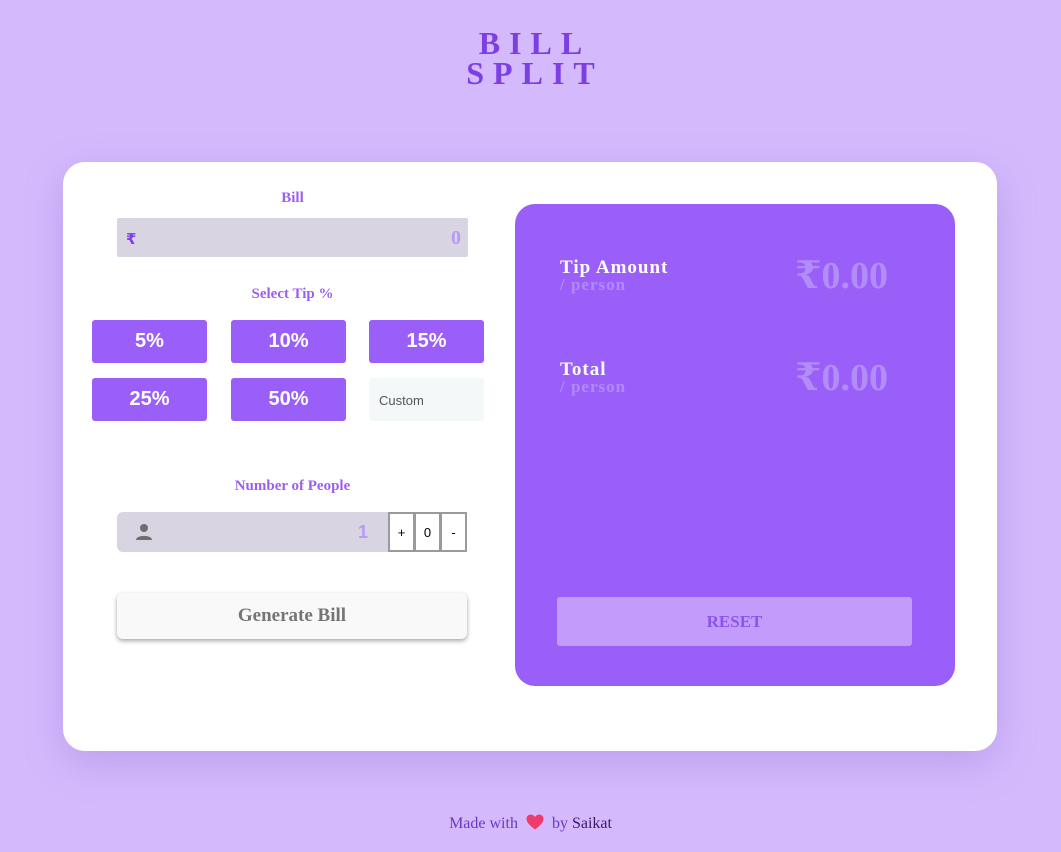  Describe the element at coordinates (734, 621) in the screenshot. I see `reset-button: RESET` at that location.